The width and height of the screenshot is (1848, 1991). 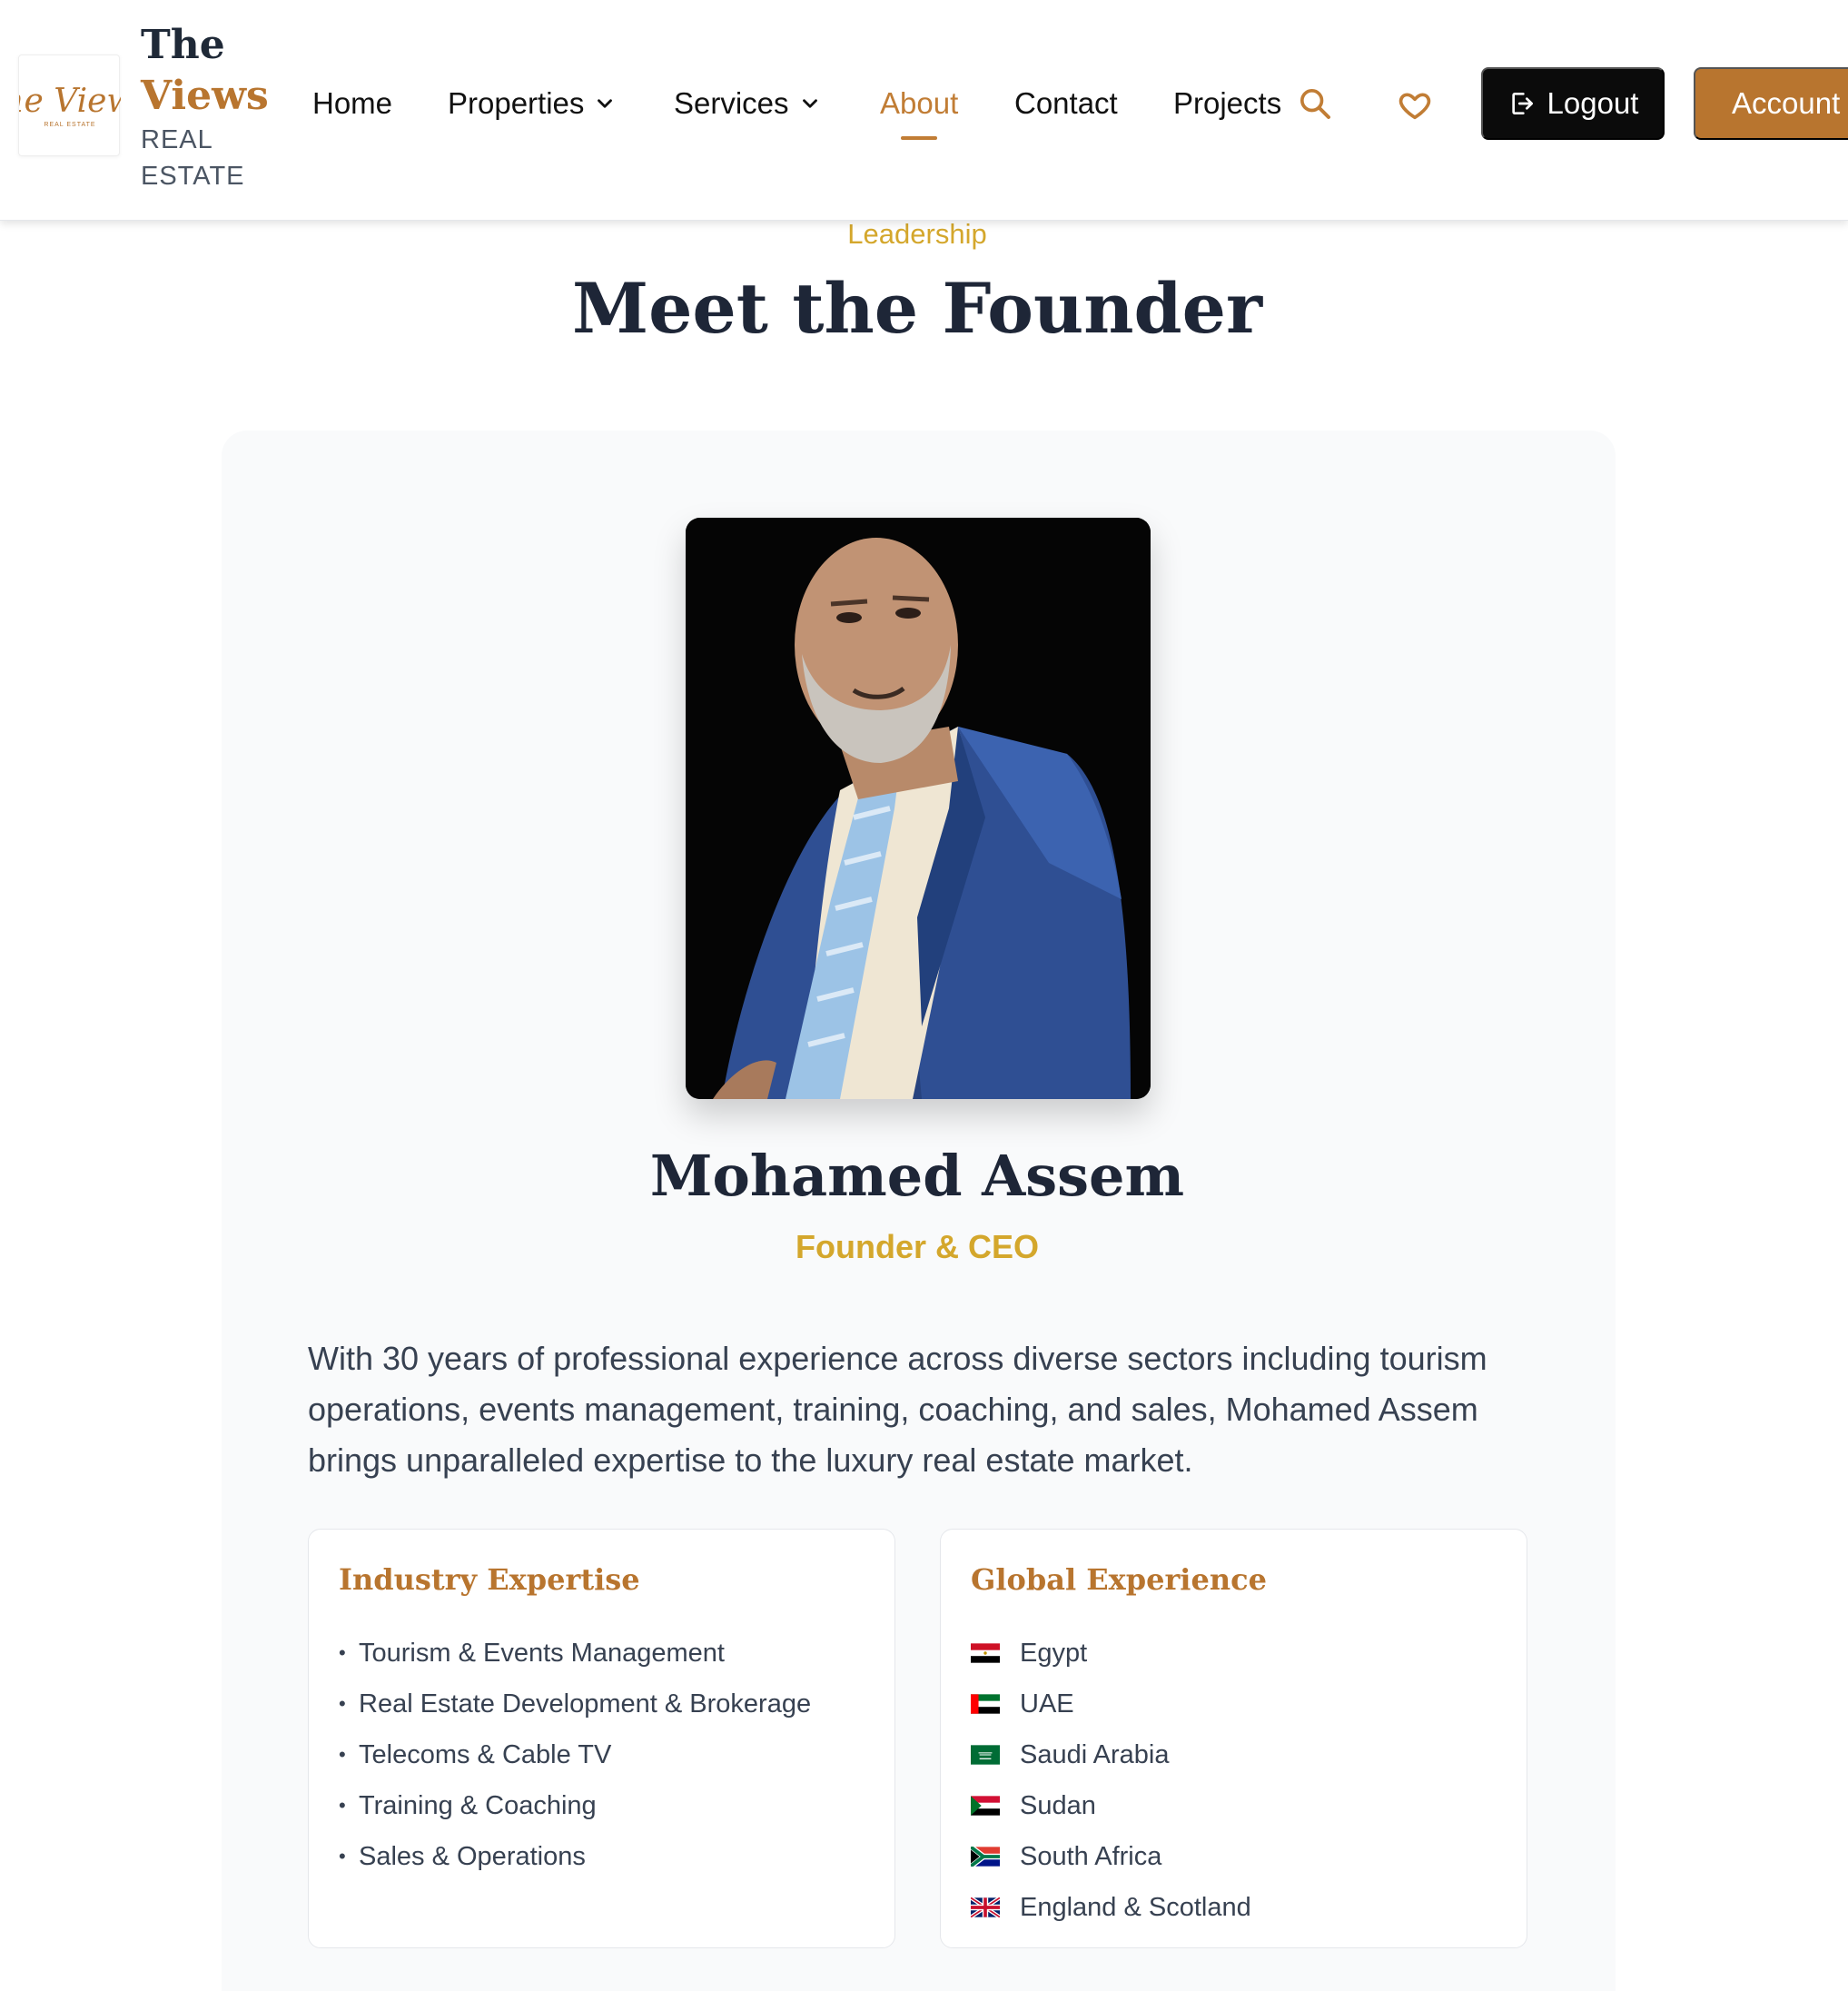 I want to click on nav-home: Home, so click(x=352, y=104).